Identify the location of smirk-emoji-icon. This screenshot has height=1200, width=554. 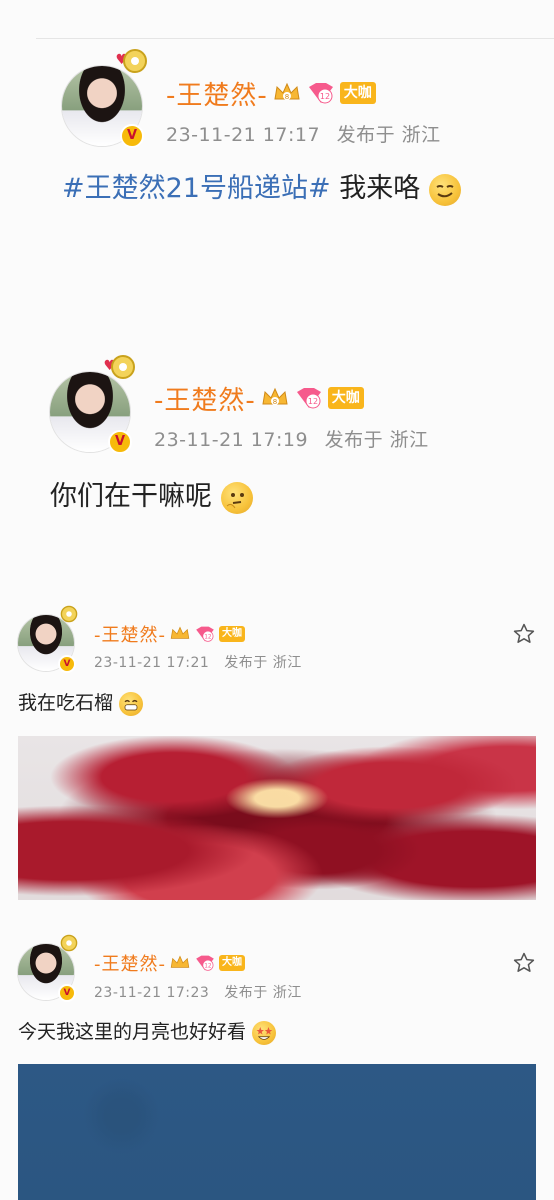
(444, 189).